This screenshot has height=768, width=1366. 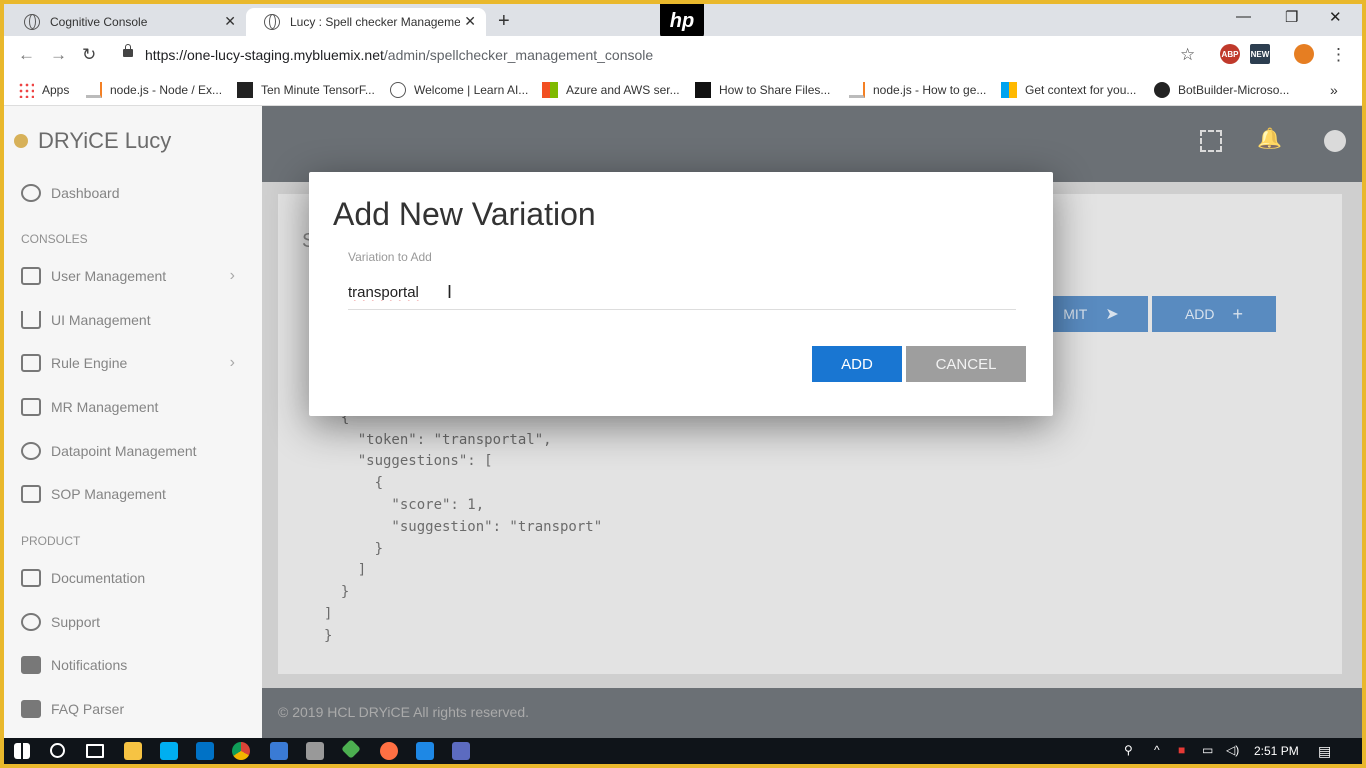 What do you see at coordinates (450, 292) in the screenshot?
I see `text-cursor-icon: I` at bounding box center [450, 292].